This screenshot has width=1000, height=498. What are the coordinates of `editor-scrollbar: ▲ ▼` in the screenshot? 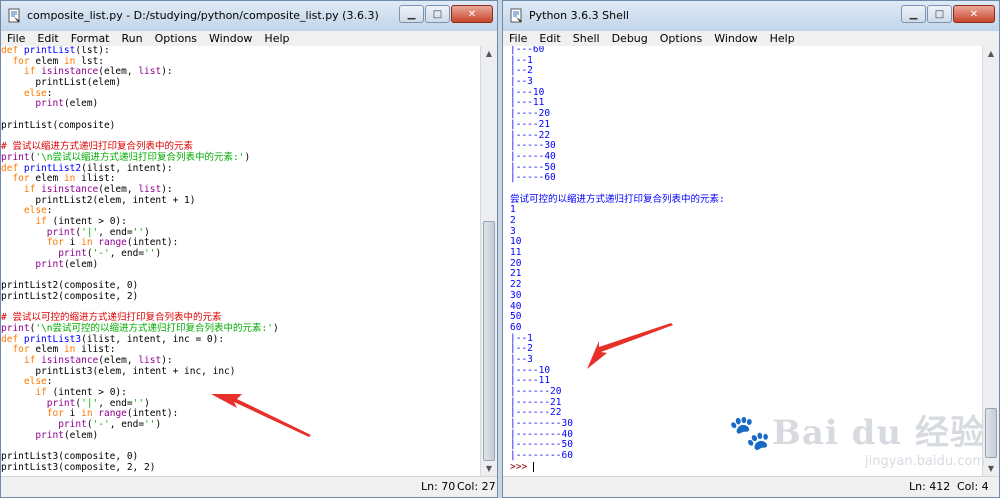 It's located at (488, 261).